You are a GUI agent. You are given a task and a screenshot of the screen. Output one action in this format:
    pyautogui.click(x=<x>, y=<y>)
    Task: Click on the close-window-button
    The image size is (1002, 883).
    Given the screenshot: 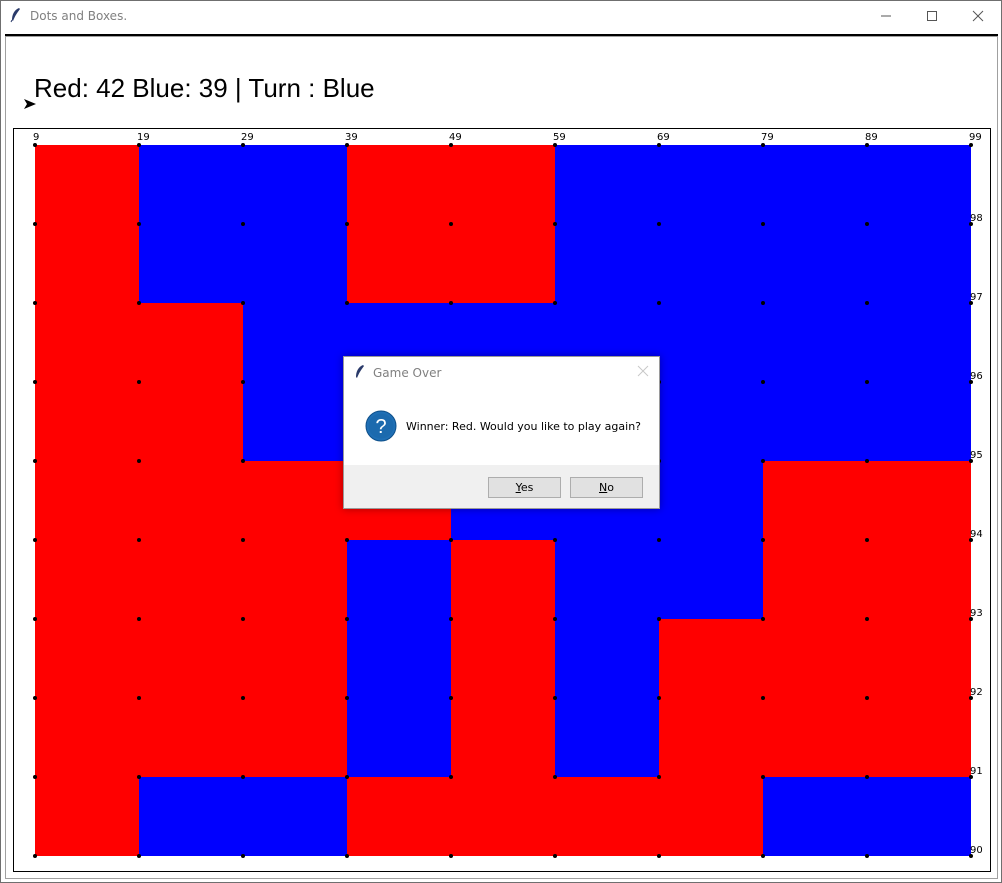 What is the action you would take?
    pyautogui.click(x=978, y=16)
    